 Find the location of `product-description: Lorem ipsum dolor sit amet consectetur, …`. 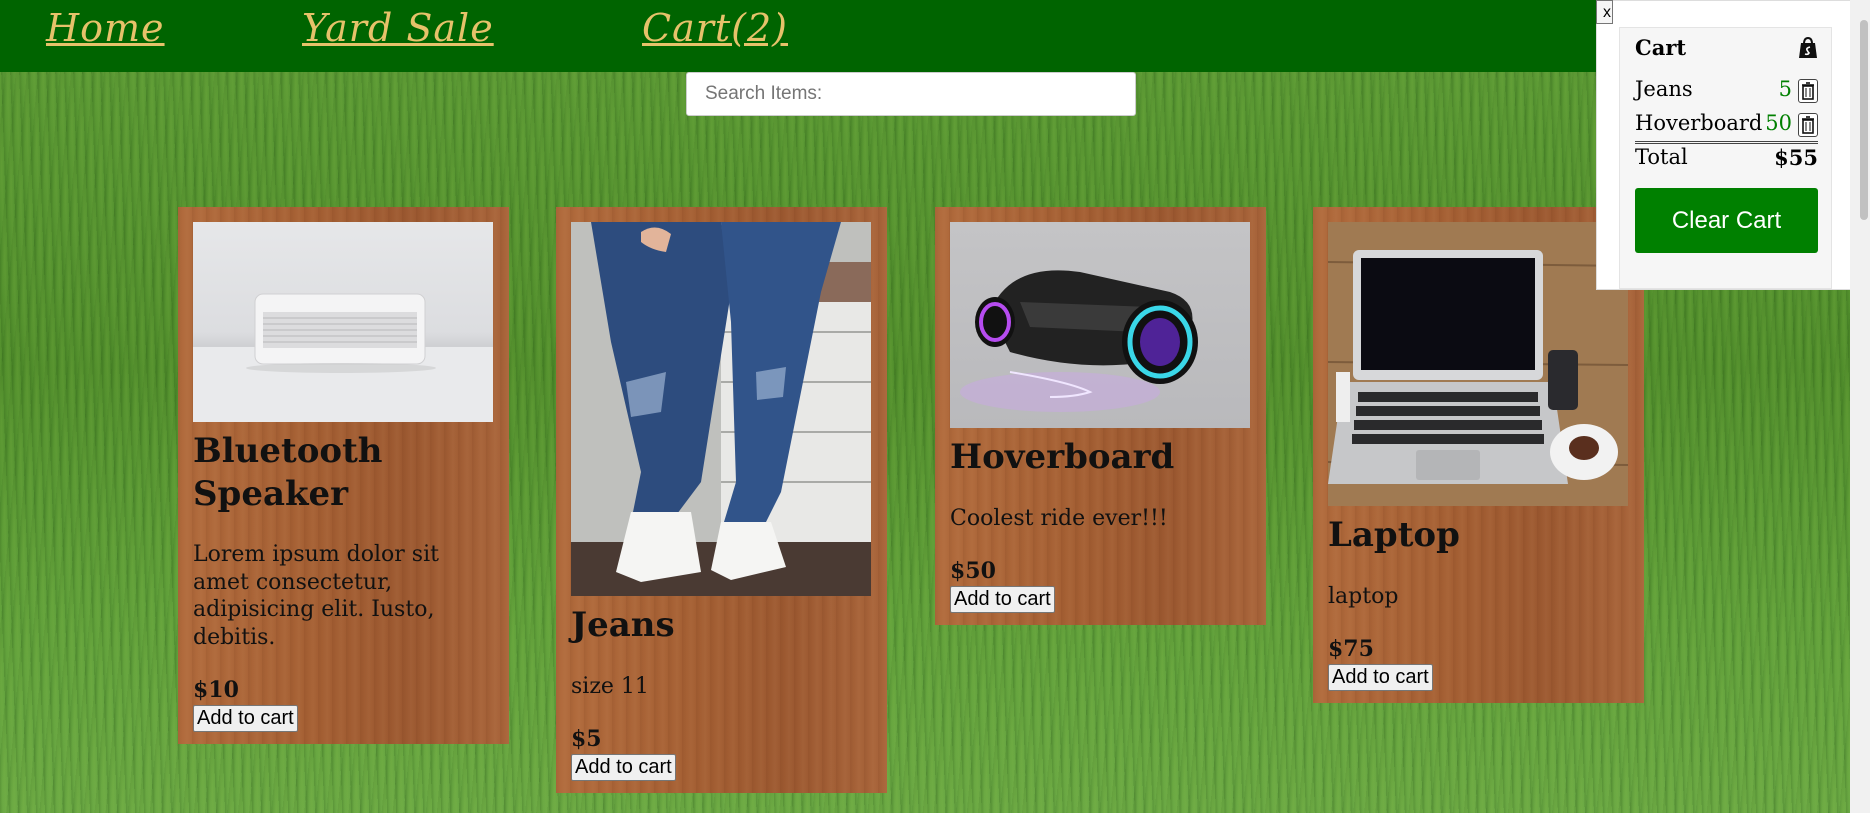

product-description: Lorem ipsum dolor sit amet consectetur, … is located at coordinates (316, 596).